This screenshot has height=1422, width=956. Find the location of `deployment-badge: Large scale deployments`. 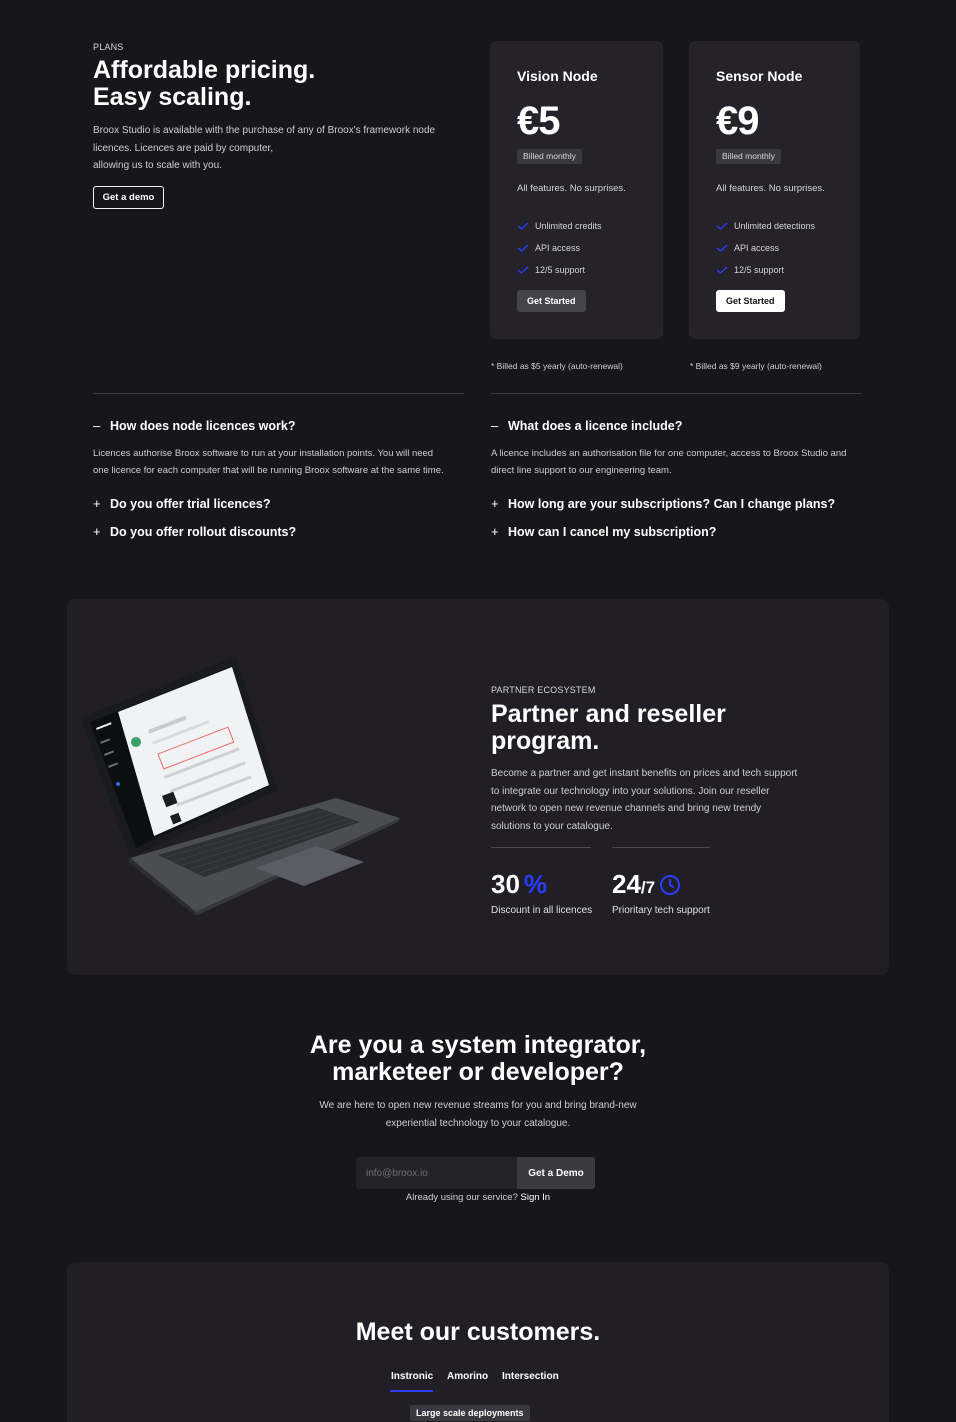

deployment-badge: Large scale deployments is located at coordinates (470, 1413).